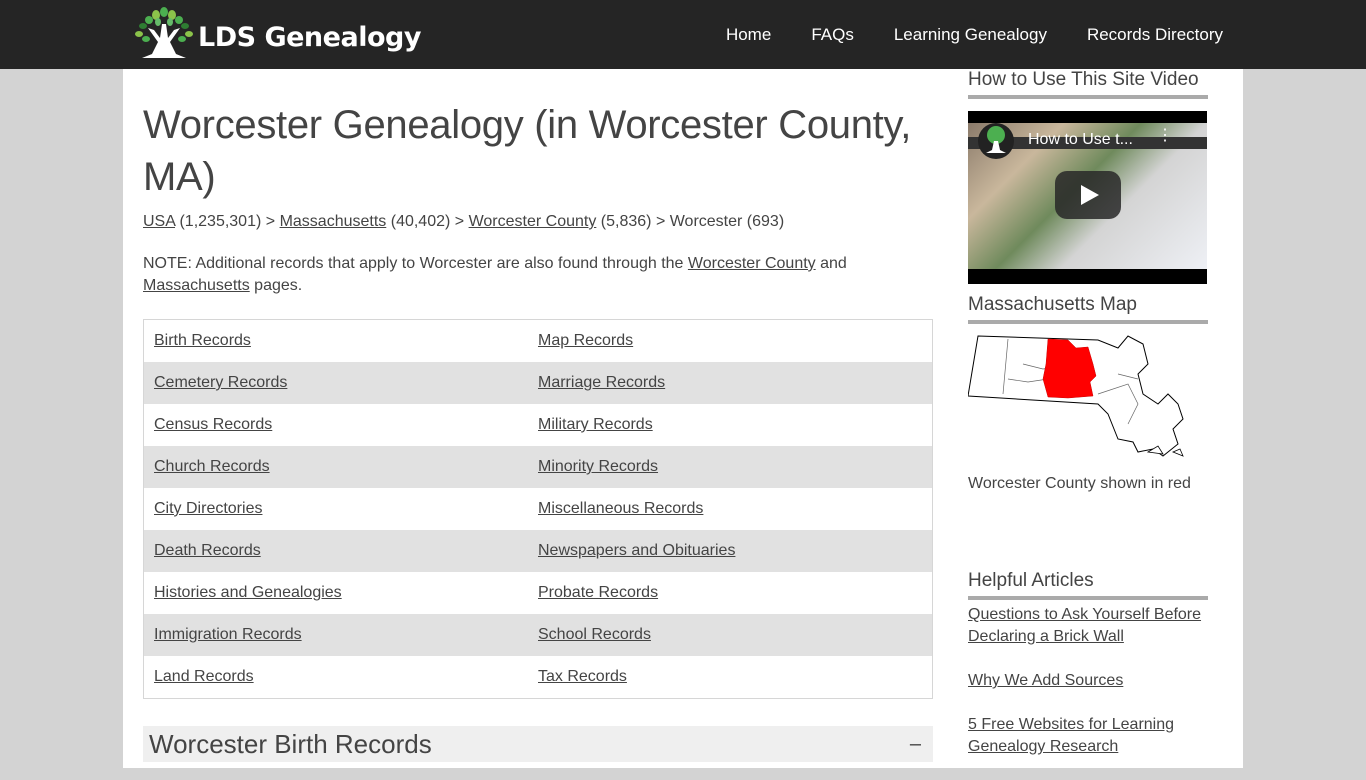 The image size is (1366, 780). What do you see at coordinates (626, 221) in the screenshot?
I see `breadcrumb-count: (5,836)` at bounding box center [626, 221].